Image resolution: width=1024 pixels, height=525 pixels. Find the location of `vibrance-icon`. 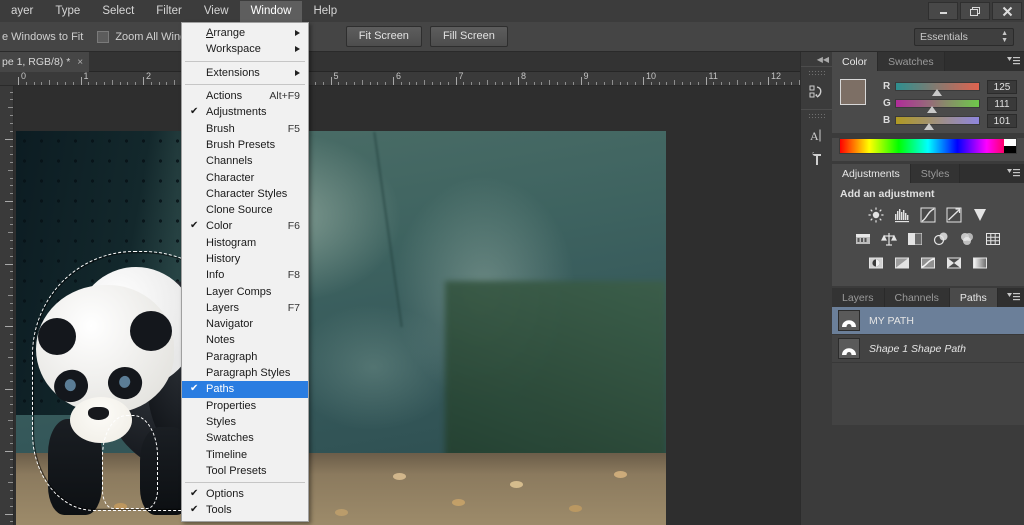

vibrance-icon is located at coordinates (980, 214).